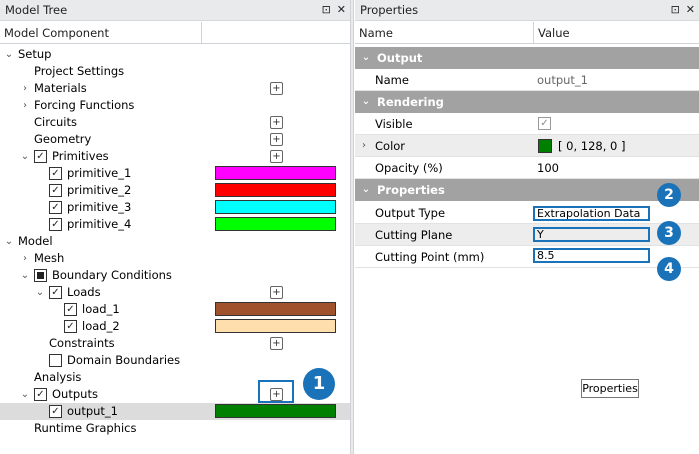  Describe the element at coordinates (175, 241) in the screenshot. I see `tree-item-model: ⌄ Model` at that location.